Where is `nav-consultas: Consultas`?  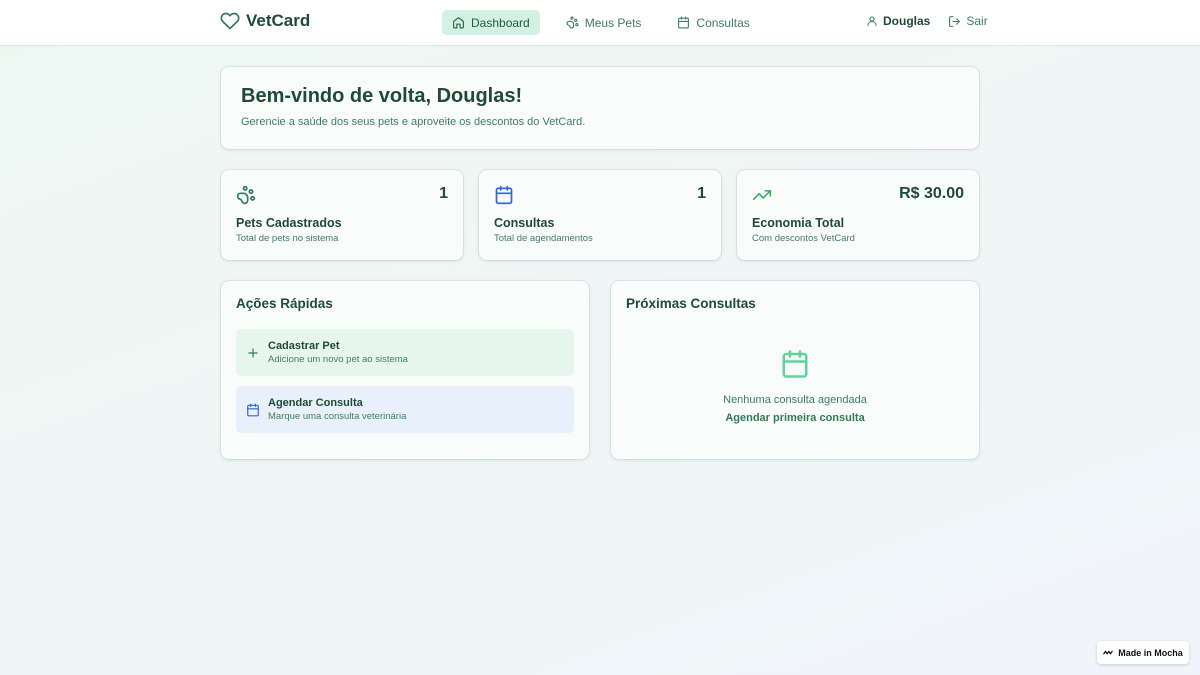 nav-consultas: Consultas is located at coordinates (713, 22).